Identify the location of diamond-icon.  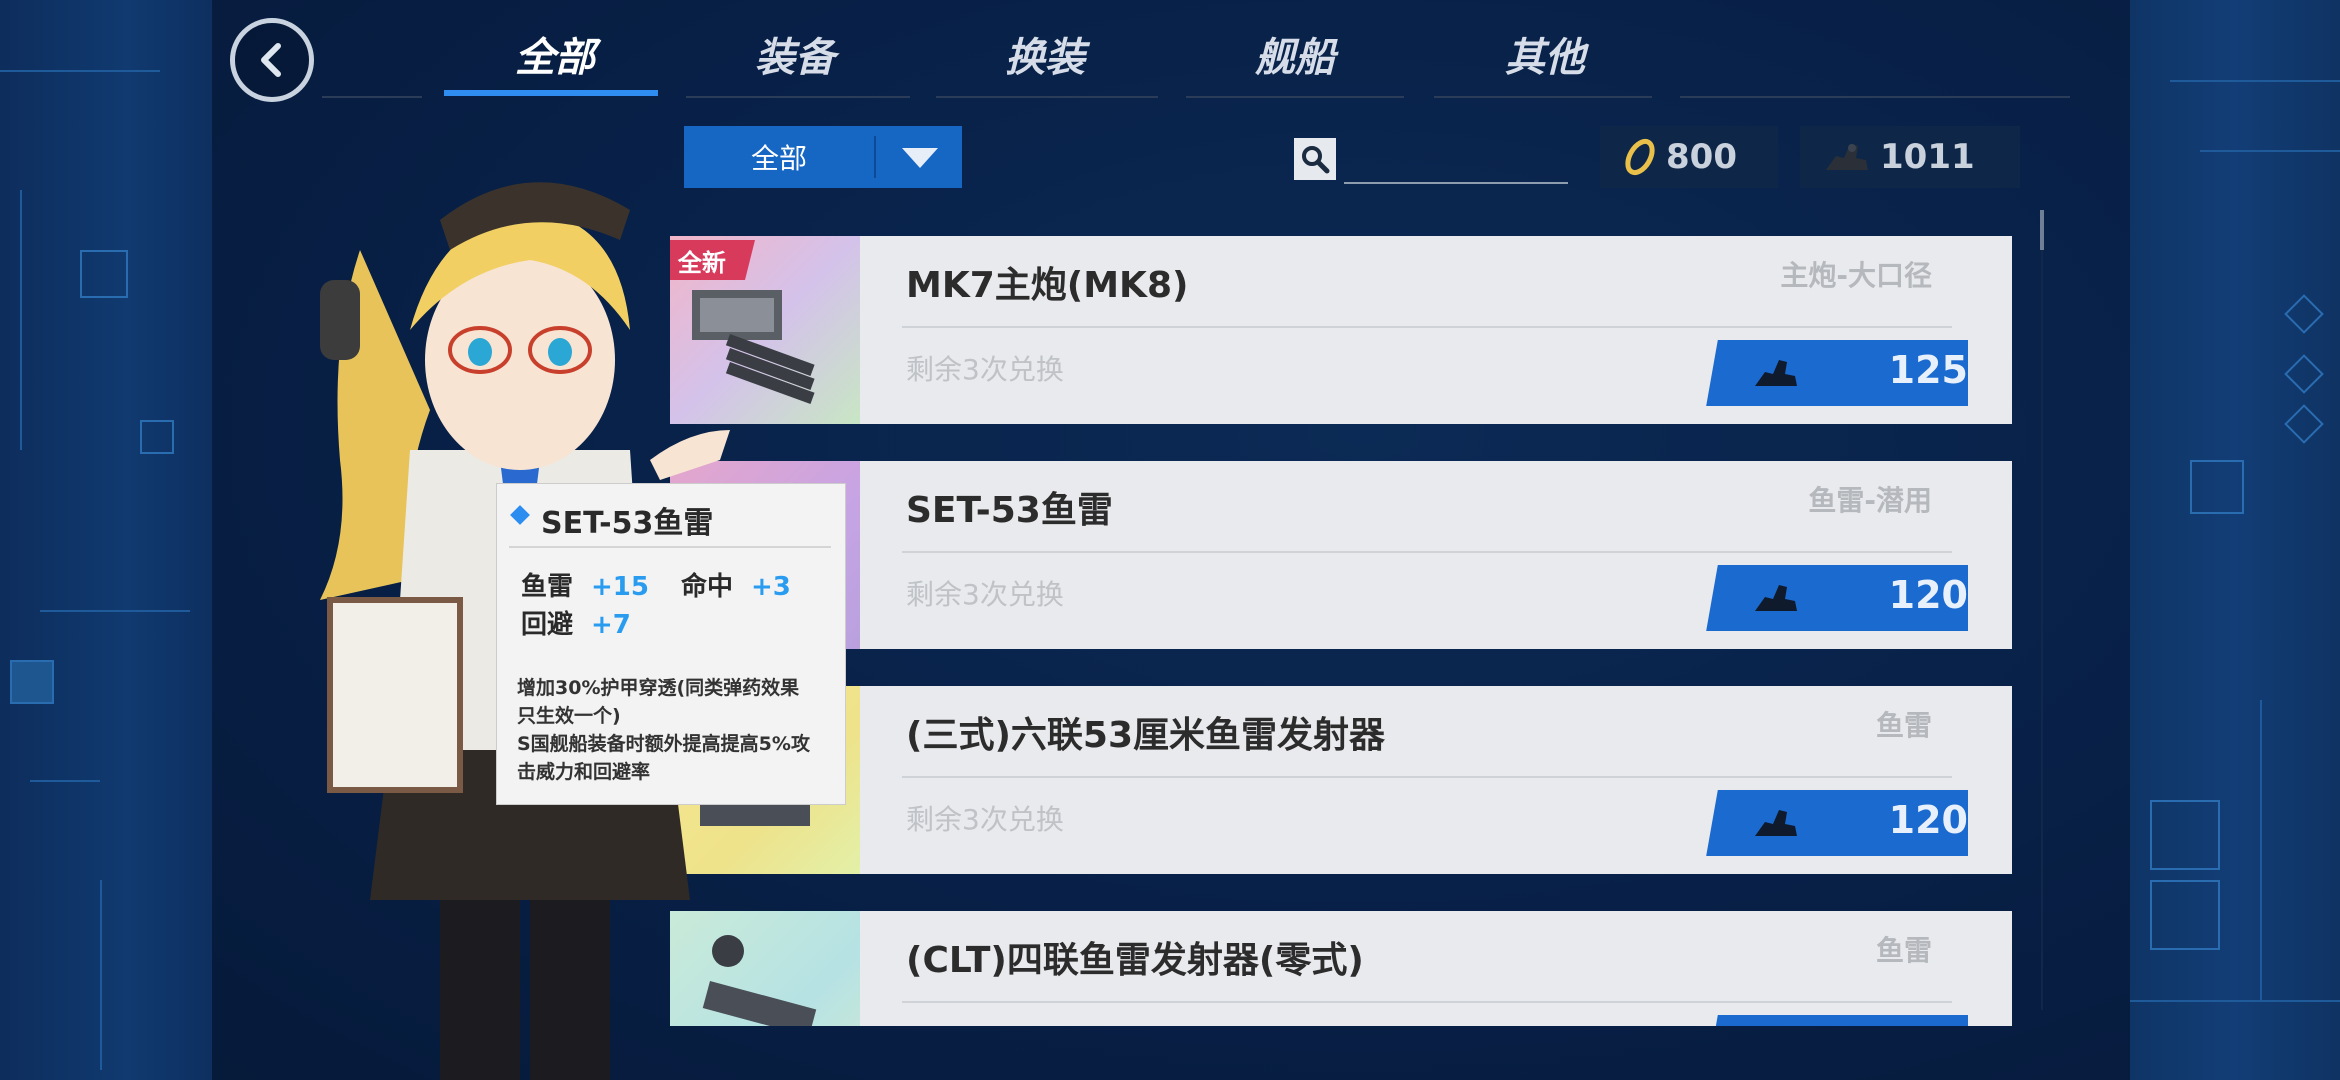
(520, 515).